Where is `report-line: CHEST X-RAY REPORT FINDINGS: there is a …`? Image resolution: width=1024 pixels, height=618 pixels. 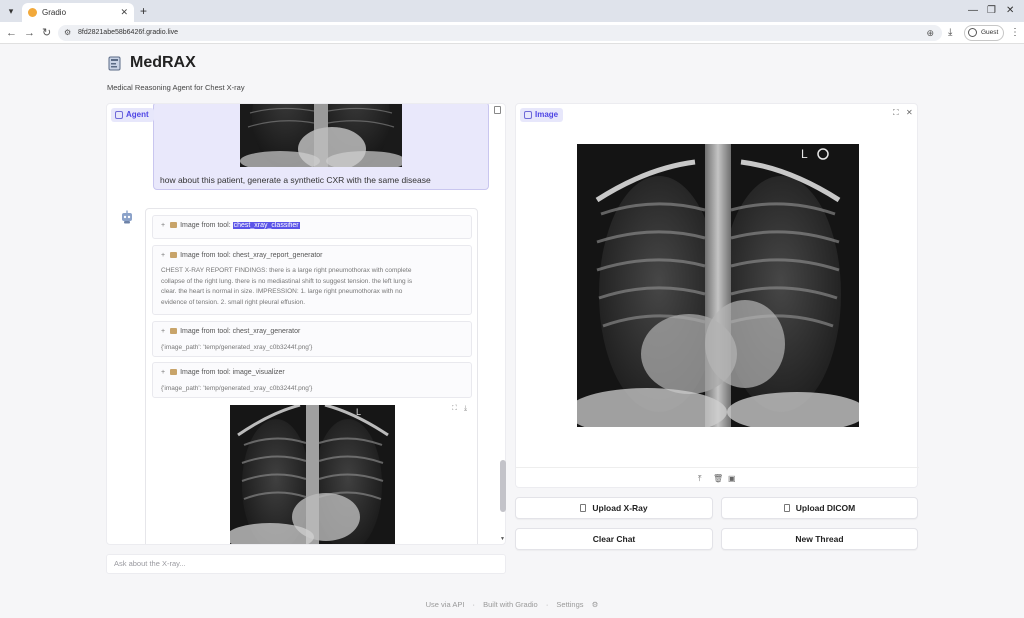 report-line: CHEST X-RAY REPORT FINDINGS: there is a … is located at coordinates (286, 270).